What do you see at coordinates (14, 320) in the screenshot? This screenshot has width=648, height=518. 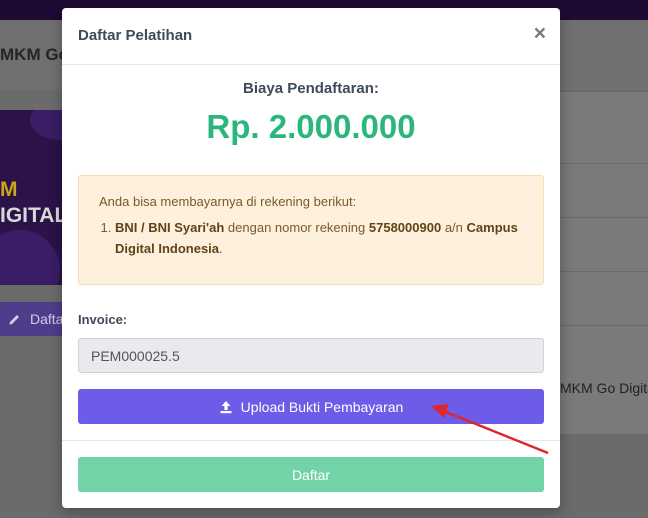 I see `pencil-icon` at bounding box center [14, 320].